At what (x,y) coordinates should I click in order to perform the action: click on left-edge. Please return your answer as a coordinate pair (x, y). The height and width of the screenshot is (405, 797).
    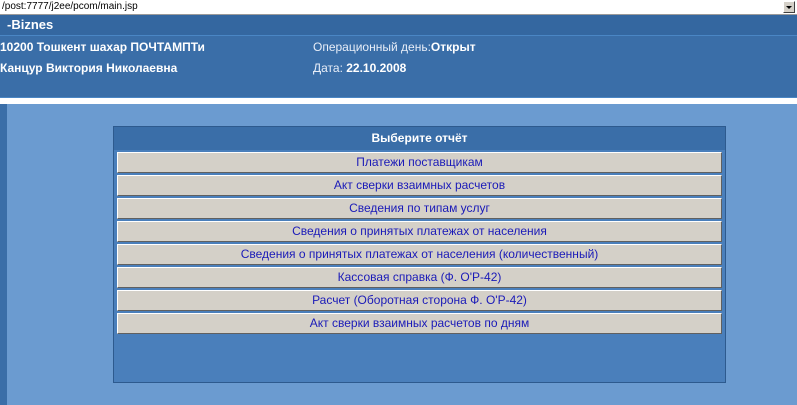
    Looking at the image, I should click on (3, 254).